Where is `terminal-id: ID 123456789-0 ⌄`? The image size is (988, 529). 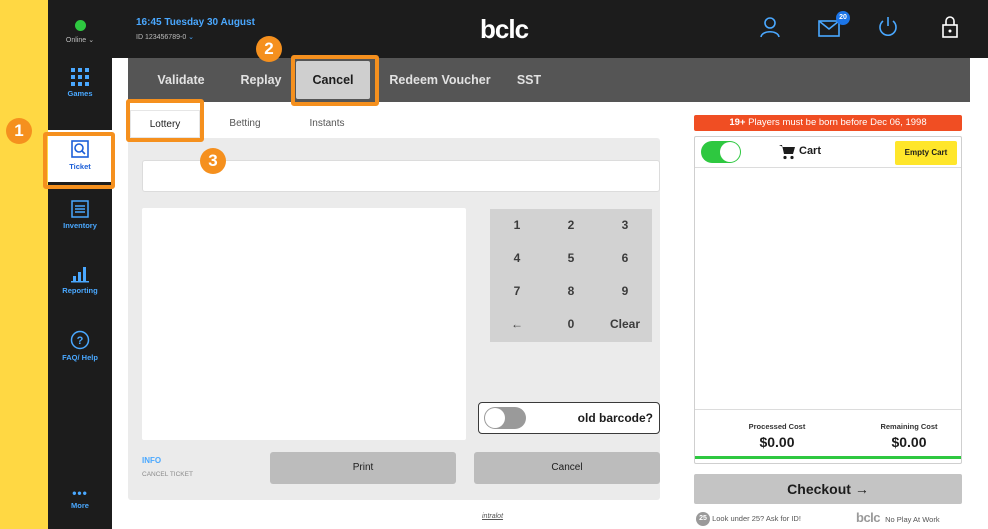 terminal-id: ID 123456789-0 ⌄ is located at coordinates (165, 37).